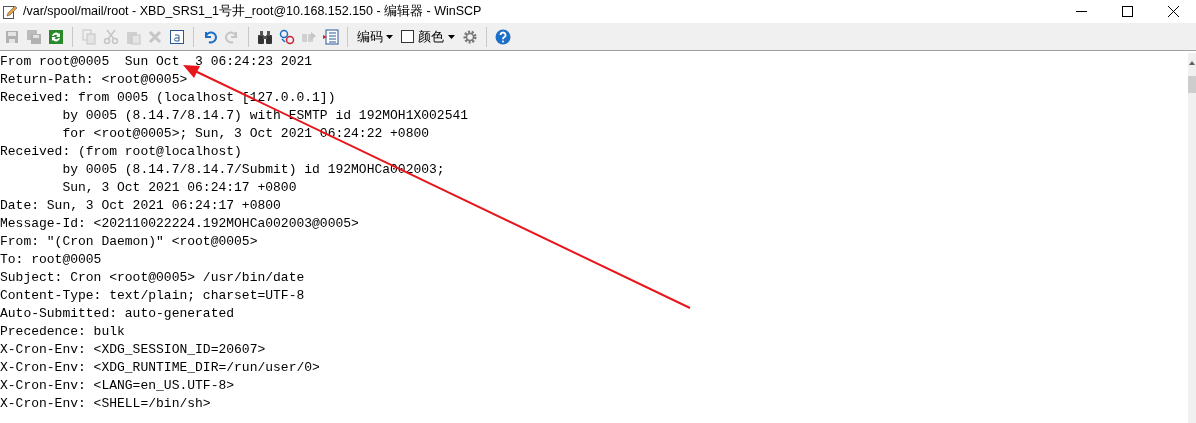 Image resolution: width=1196 pixels, height=423 pixels. Describe the element at coordinates (105, 404) in the screenshot. I see `text-line: X-Cron-Env: <SHELL=/bin/sh>` at that location.